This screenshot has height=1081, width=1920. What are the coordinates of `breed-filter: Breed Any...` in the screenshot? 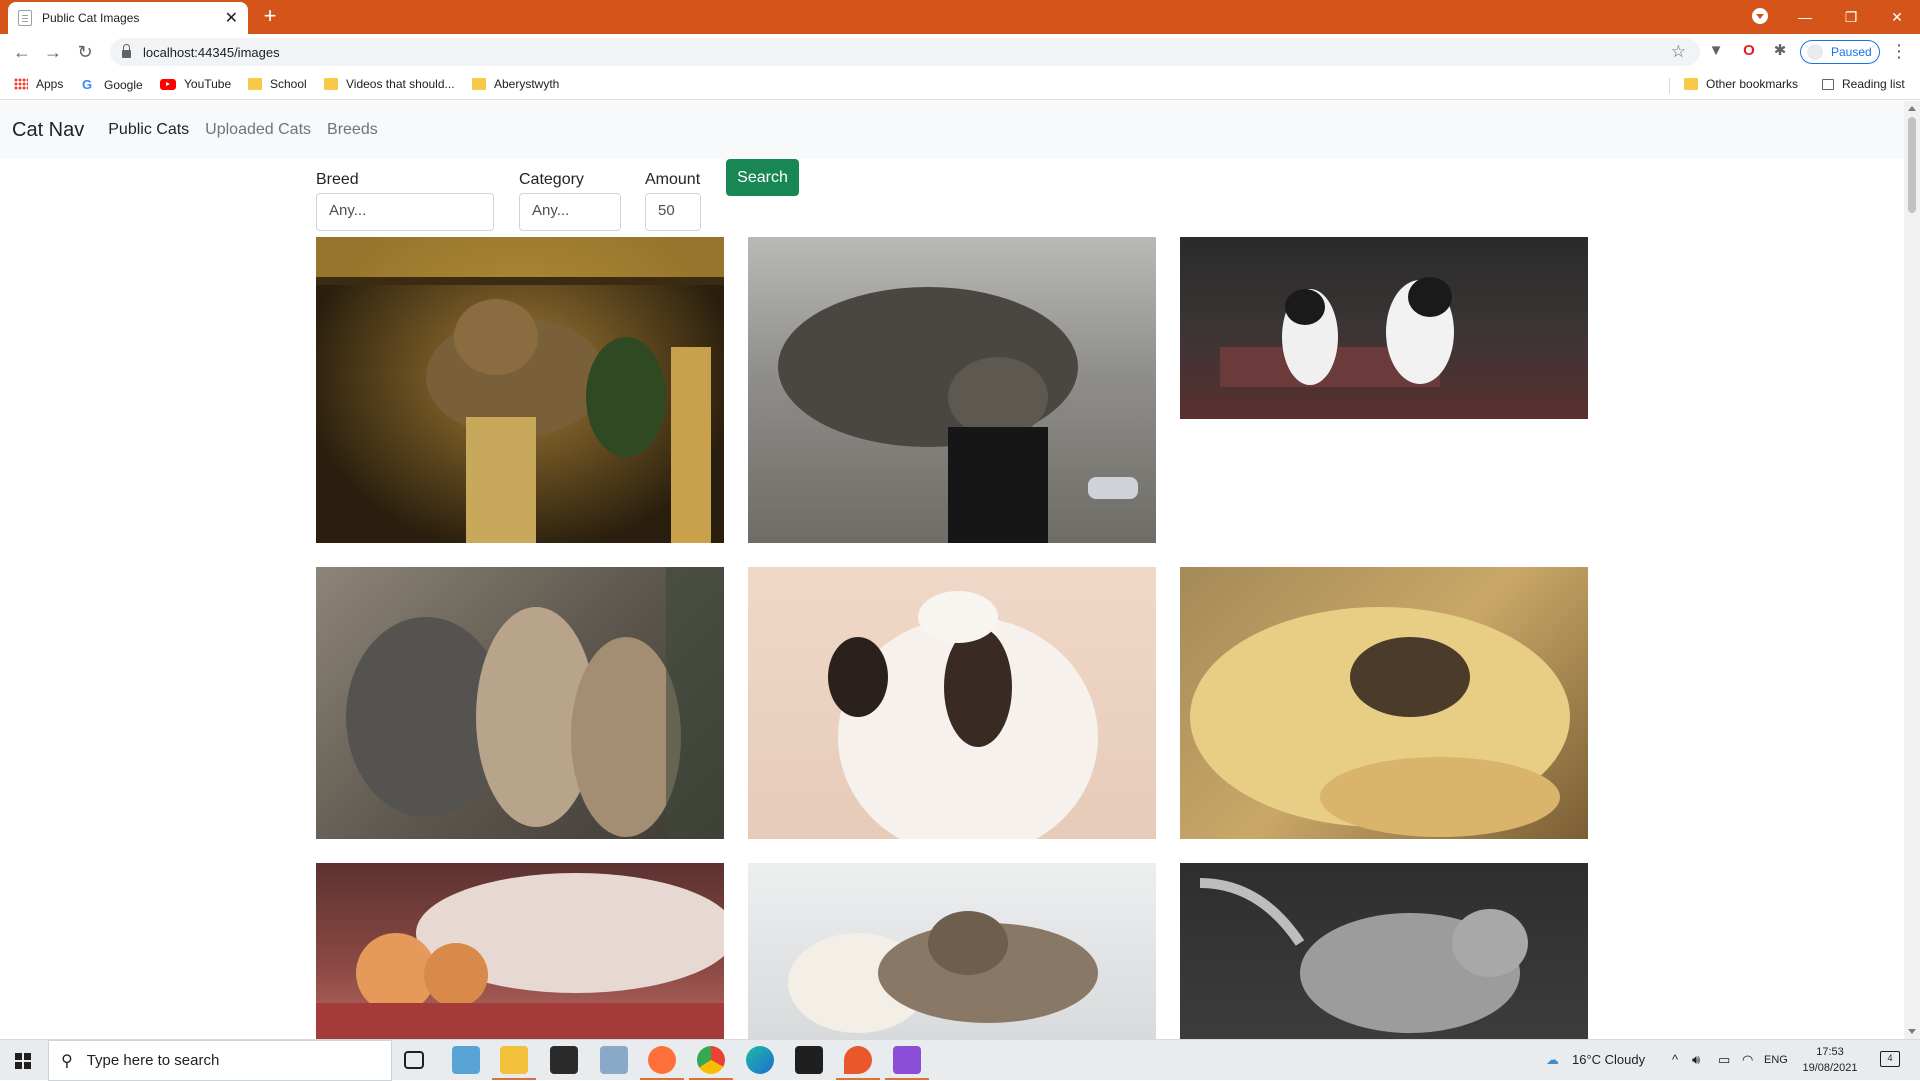 It's located at (405, 195).